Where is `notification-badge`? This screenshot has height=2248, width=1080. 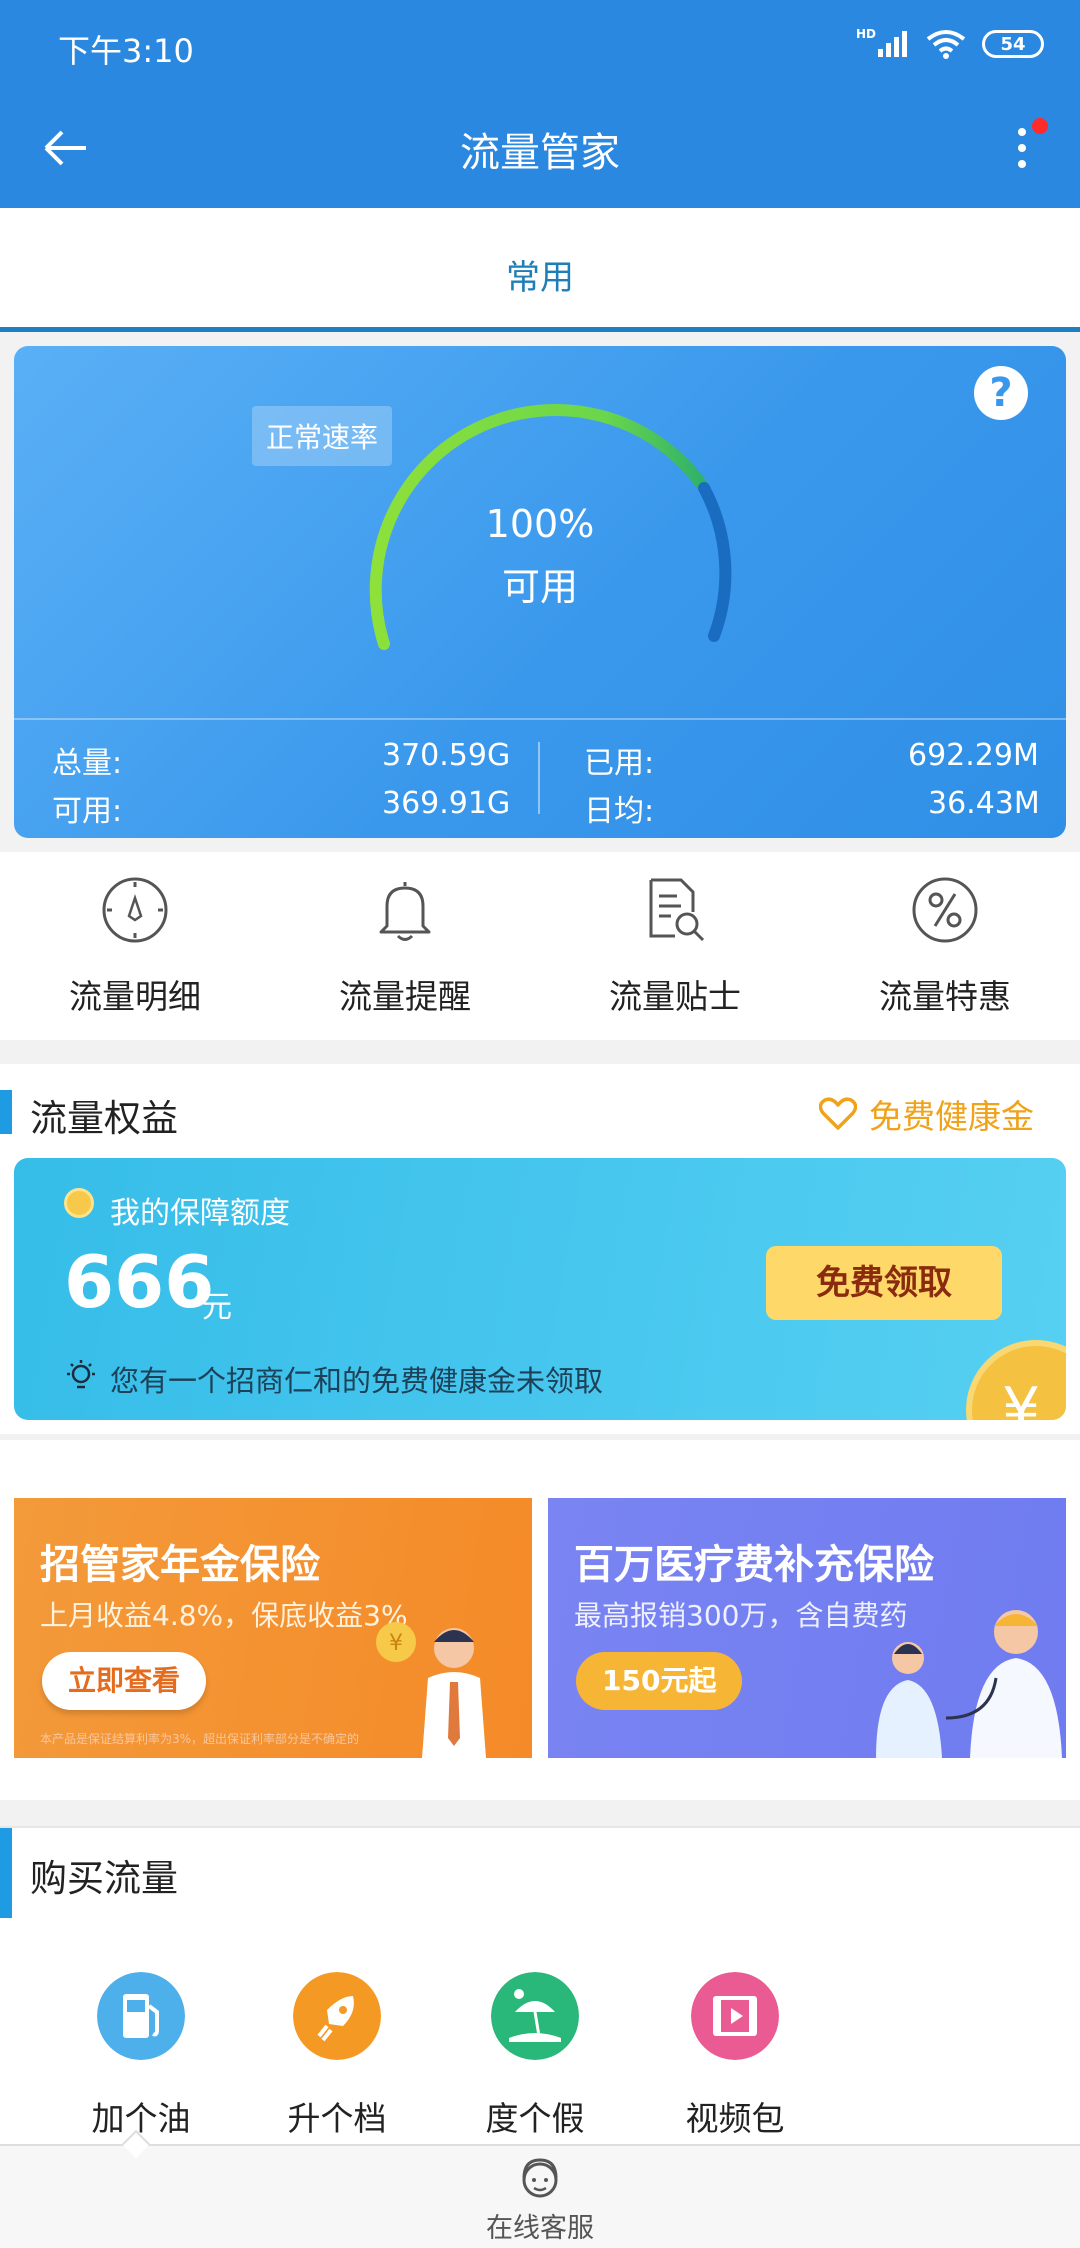 notification-badge is located at coordinates (1040, 126).